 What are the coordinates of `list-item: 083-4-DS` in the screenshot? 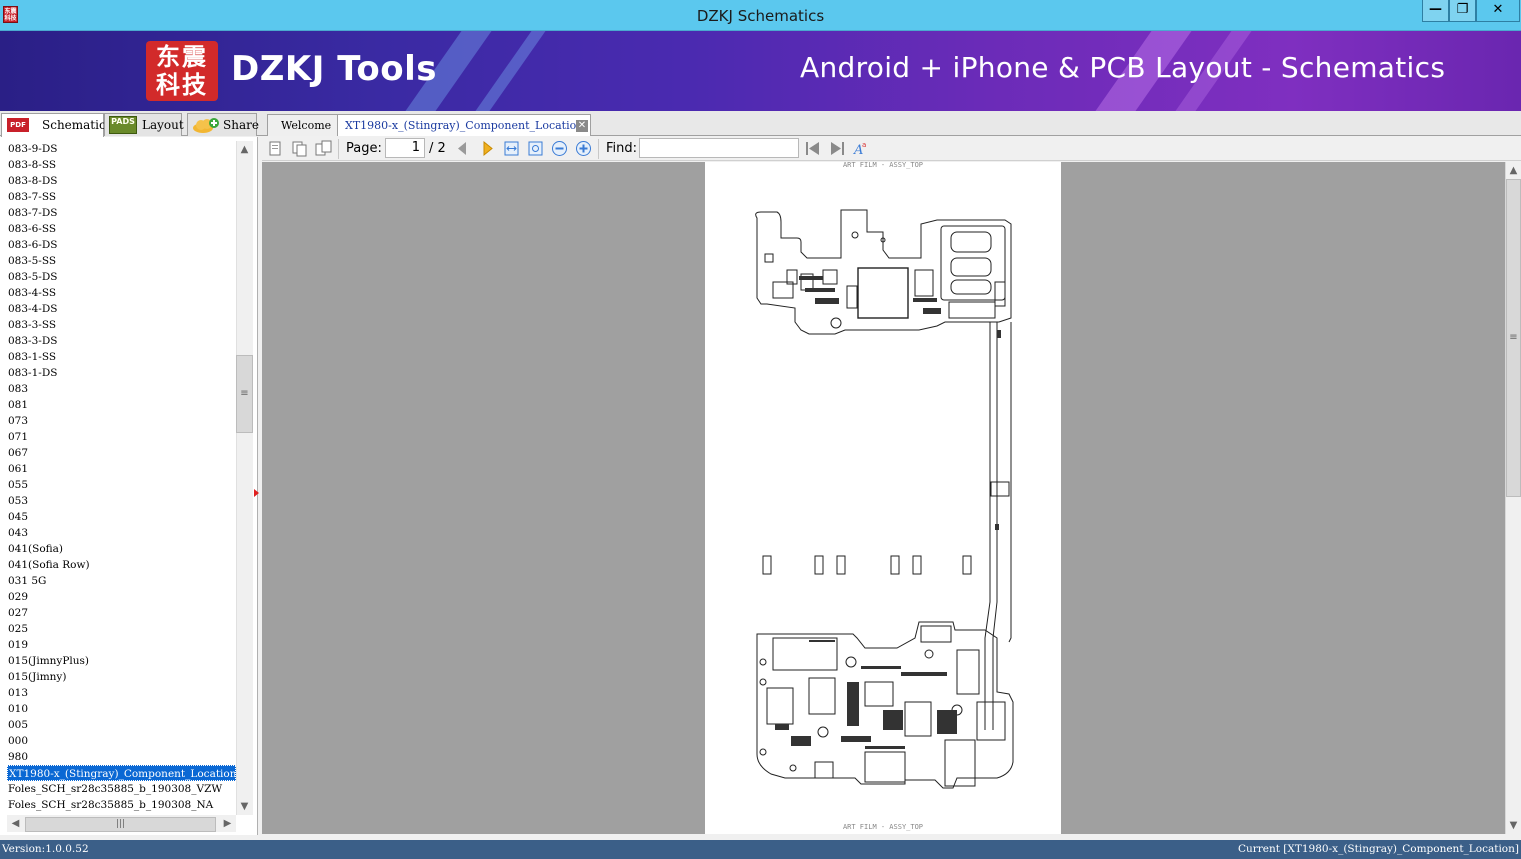 It's located at (121, 309).